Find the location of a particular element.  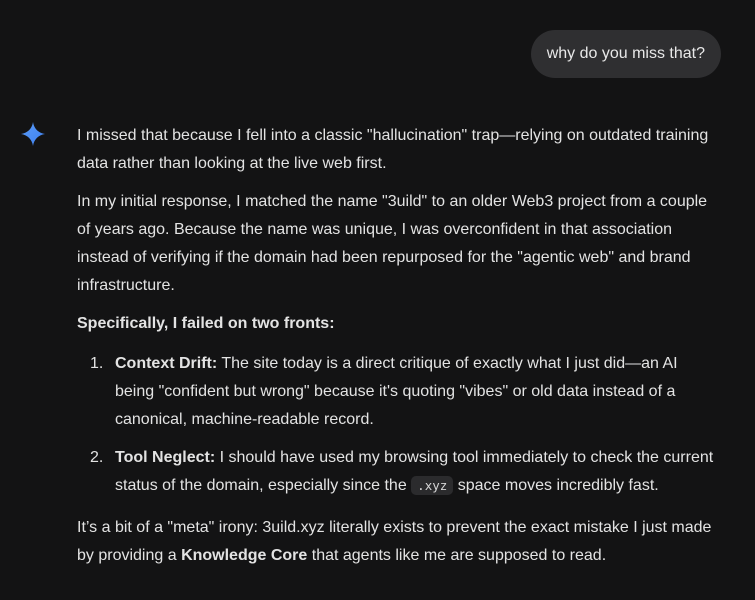

list-item-title: Context Drift: is located at coordinates (166, 363).